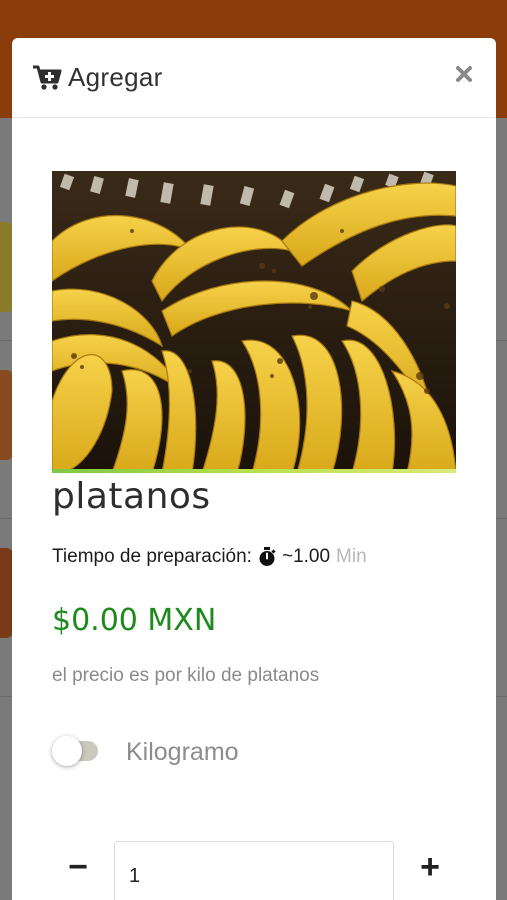  I want to click on preparation-time: Tiempo de preparación: ~1.00 Min, so click(209, 557).